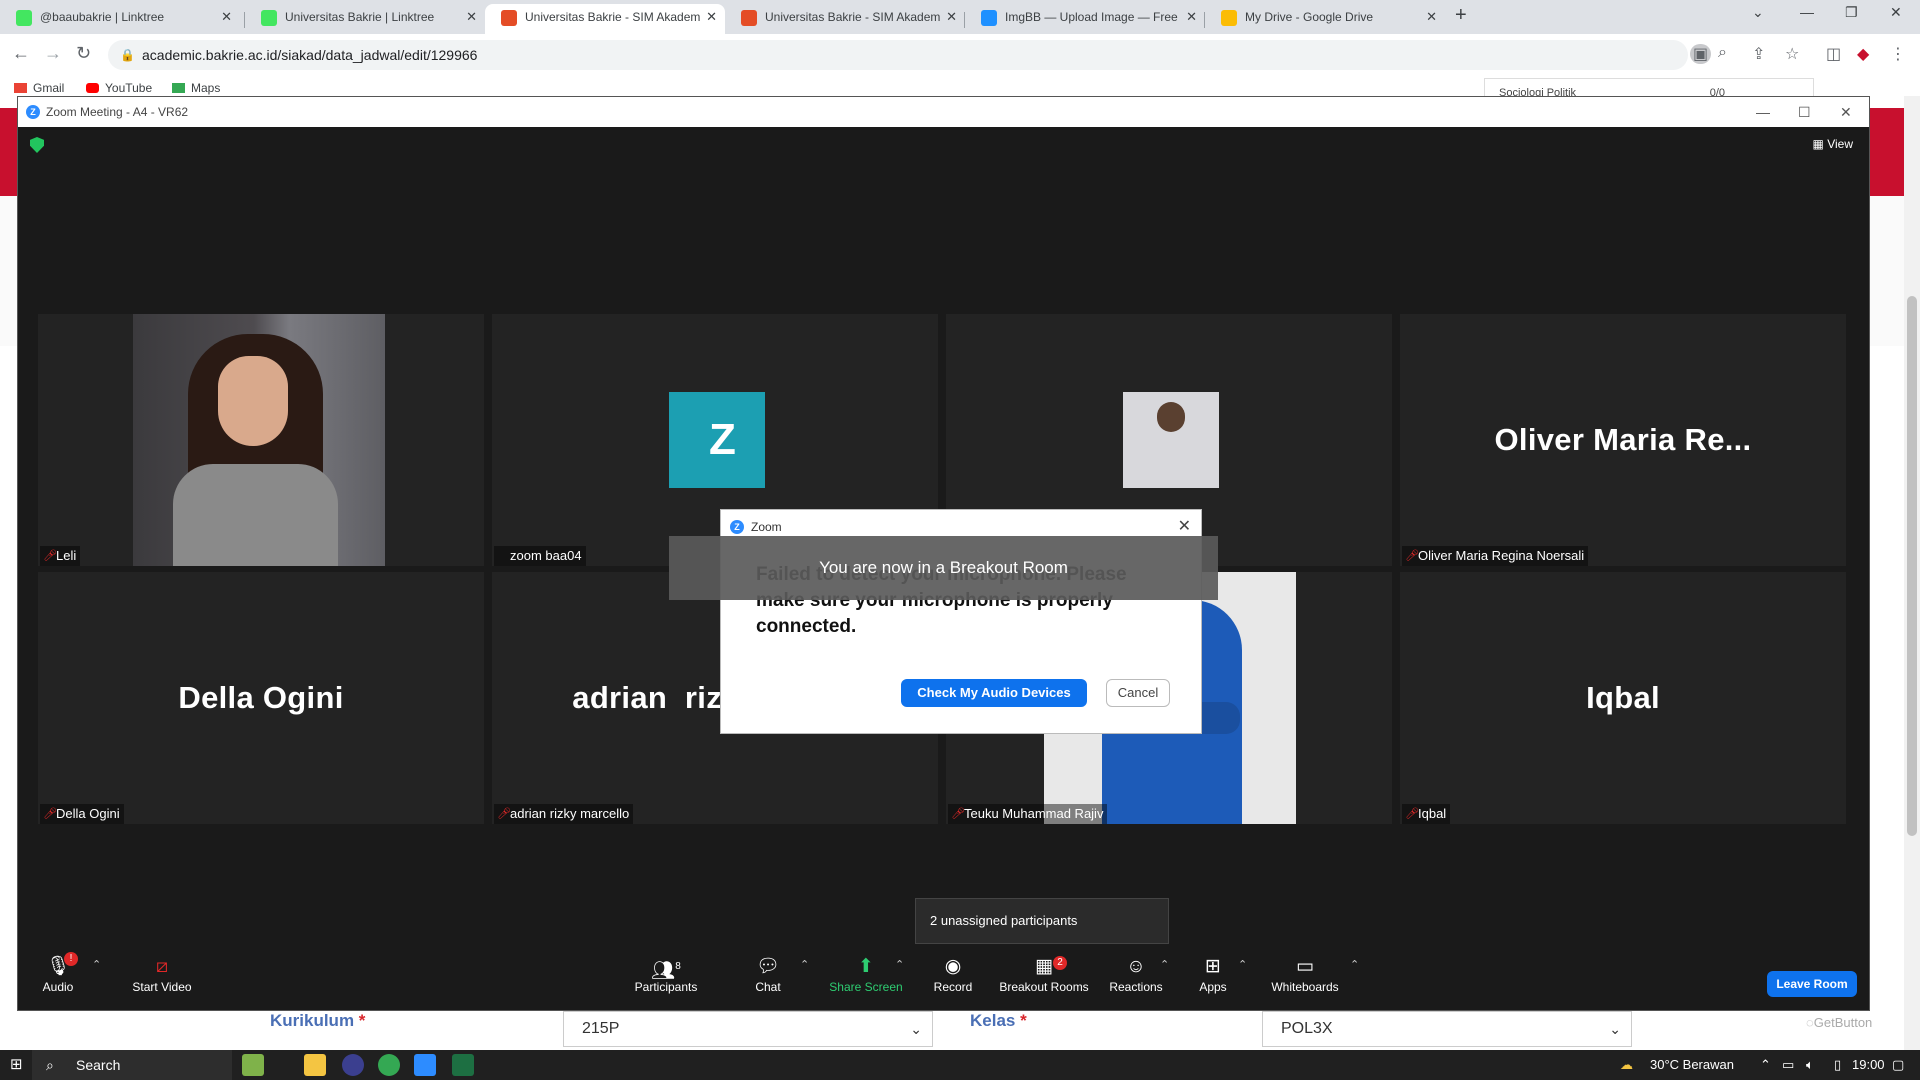 This screenshot has height=1080, width=1920. What do you see at coordinates (845, 19) in the screenshot?
I see `tab-sim-akademik: Universitas Bakrie - SIM Akadem ✕` at bounding box center [845, 19].